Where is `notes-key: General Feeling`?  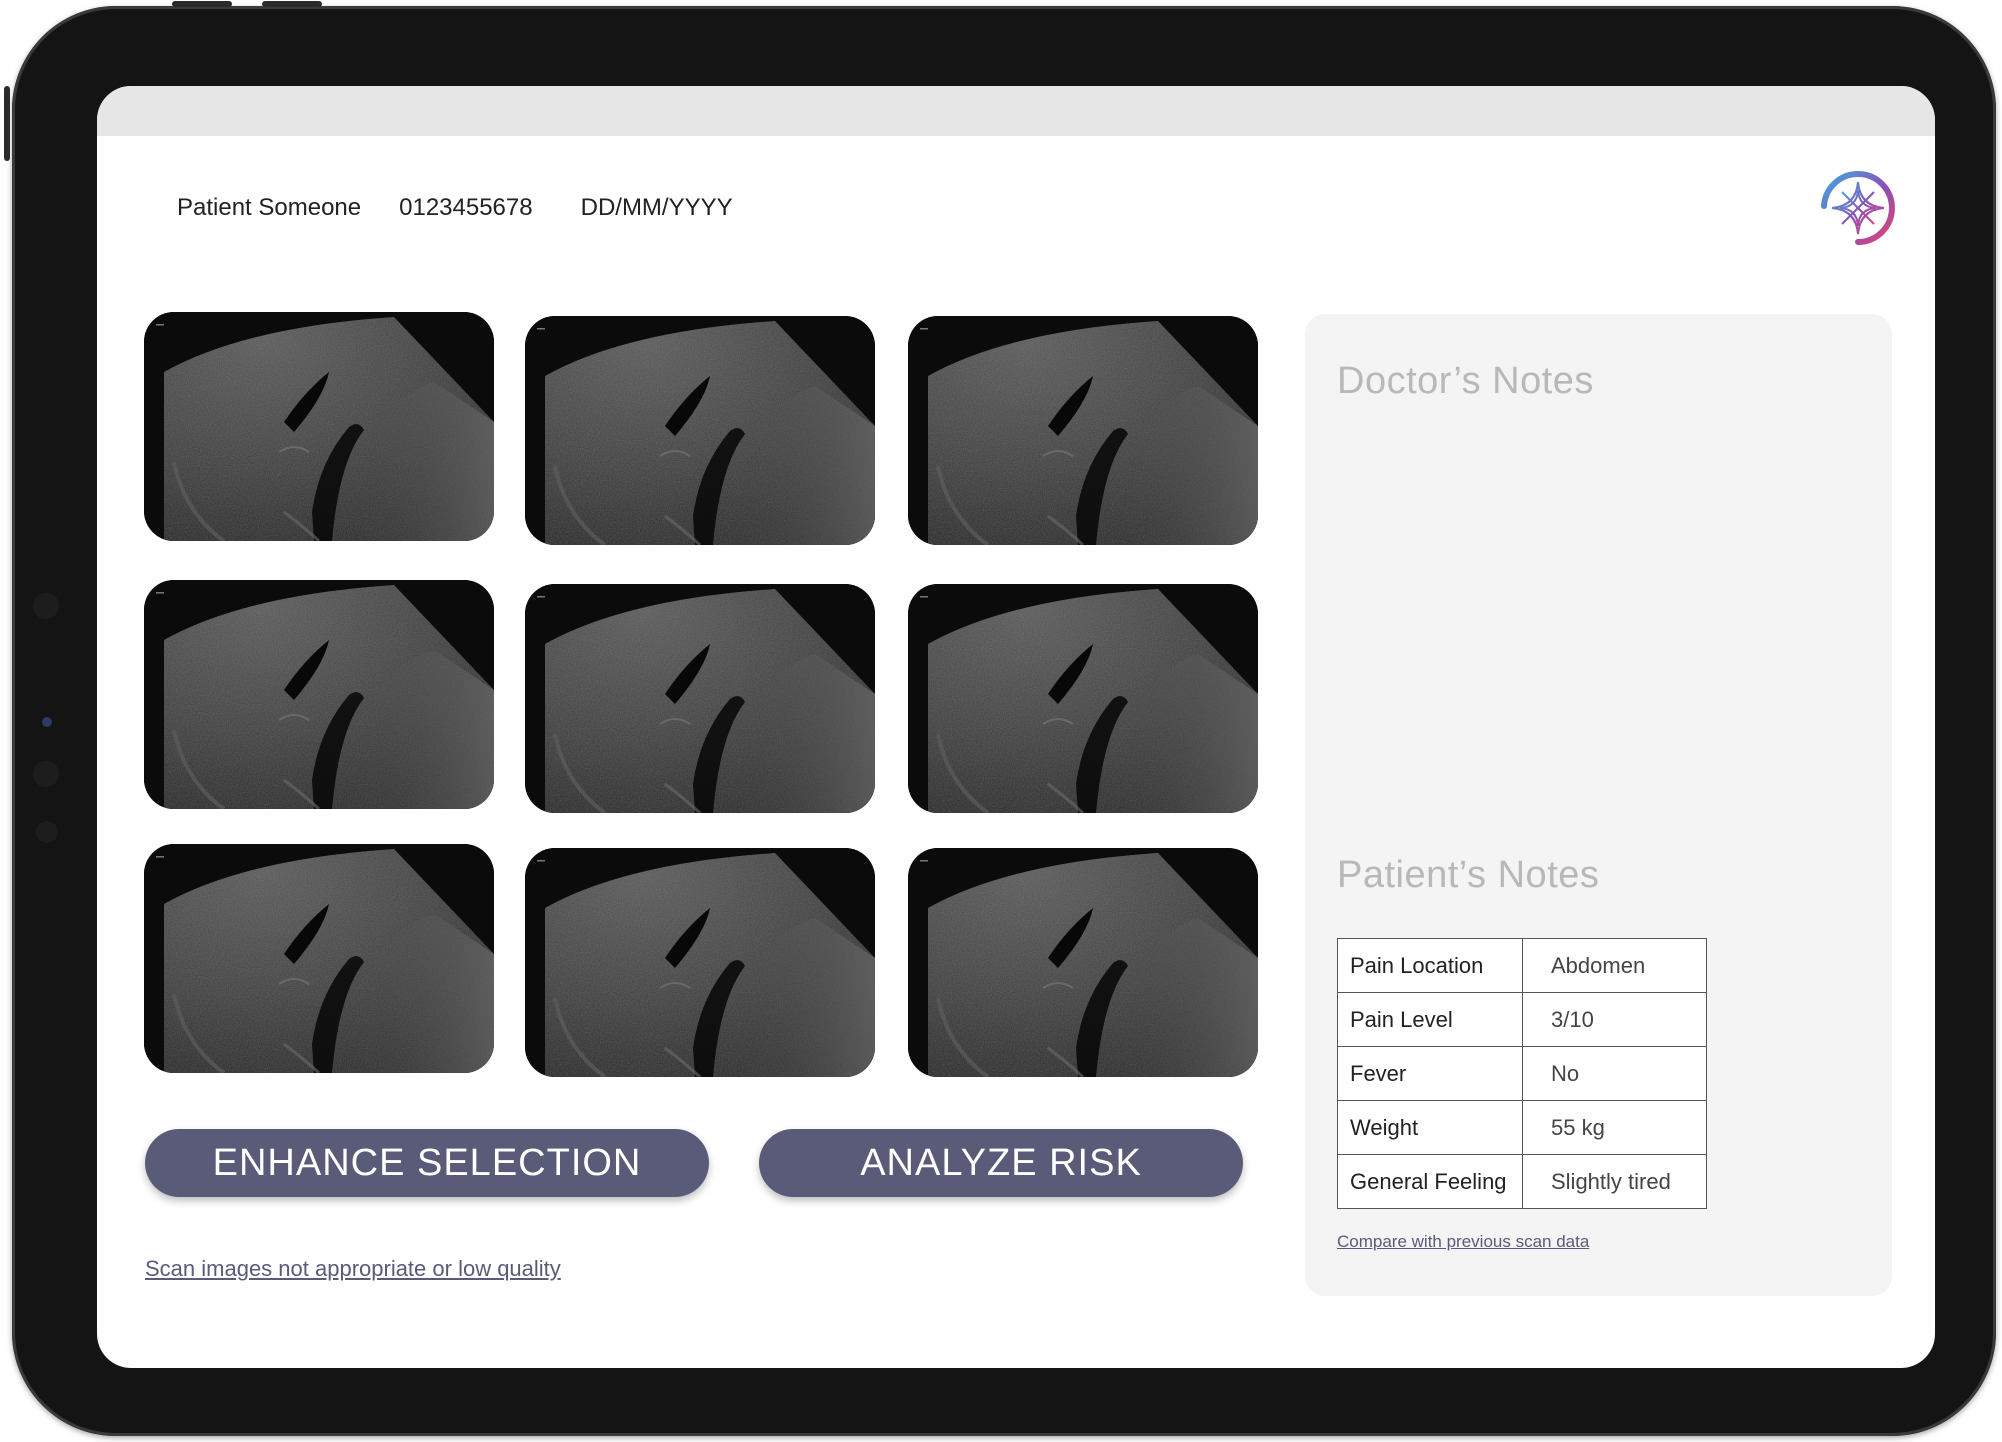 notes-key: General Feeling is located at coordinates (1430, 1181).